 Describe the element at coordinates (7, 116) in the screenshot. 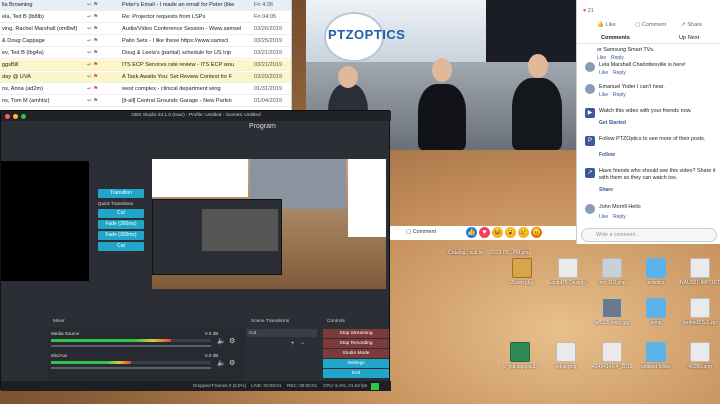

I see `close-icon` at that location.